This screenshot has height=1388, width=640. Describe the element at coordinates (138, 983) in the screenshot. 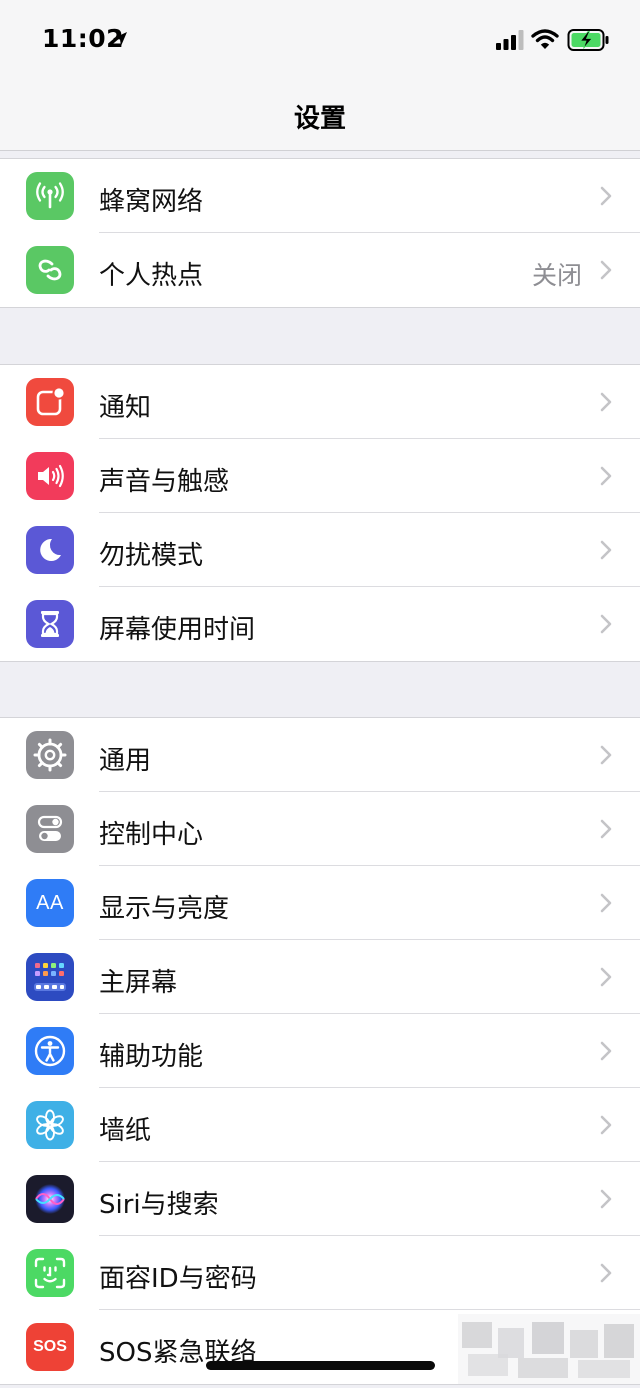

I see `settings-row-label: 主屏幕` at that location.